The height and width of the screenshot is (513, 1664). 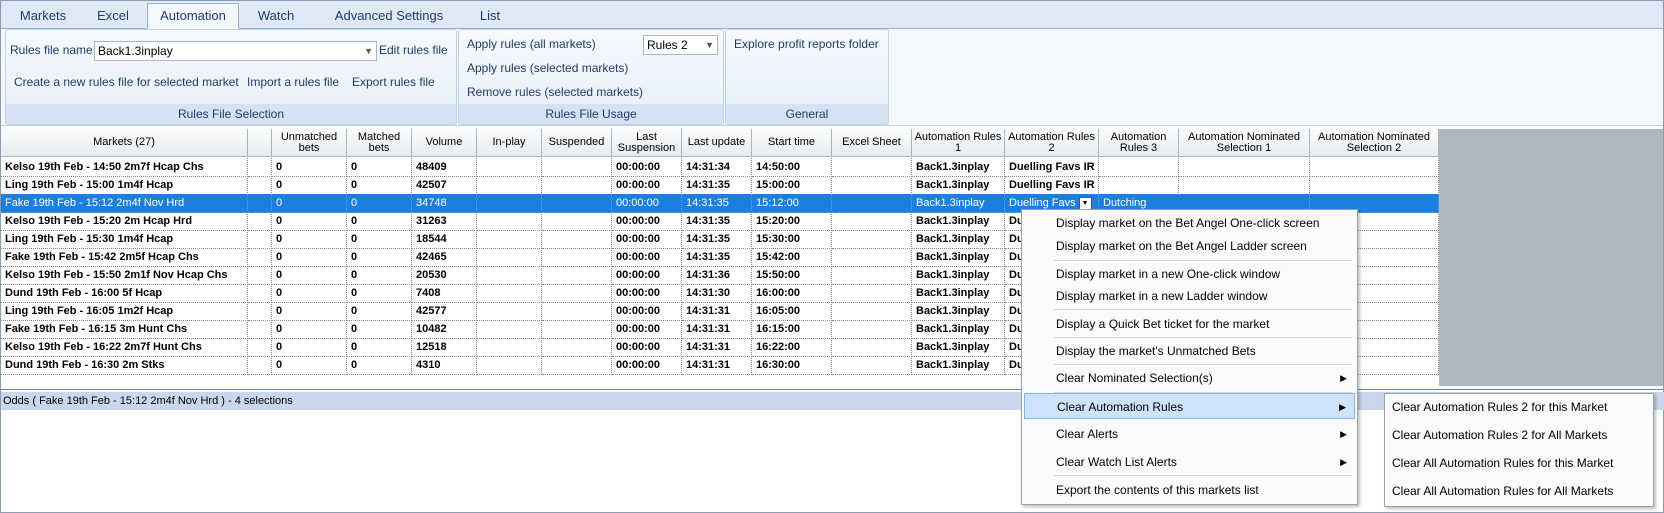 I want to click on start-time-cell: 16:00:00, so click(x=792, y=293).